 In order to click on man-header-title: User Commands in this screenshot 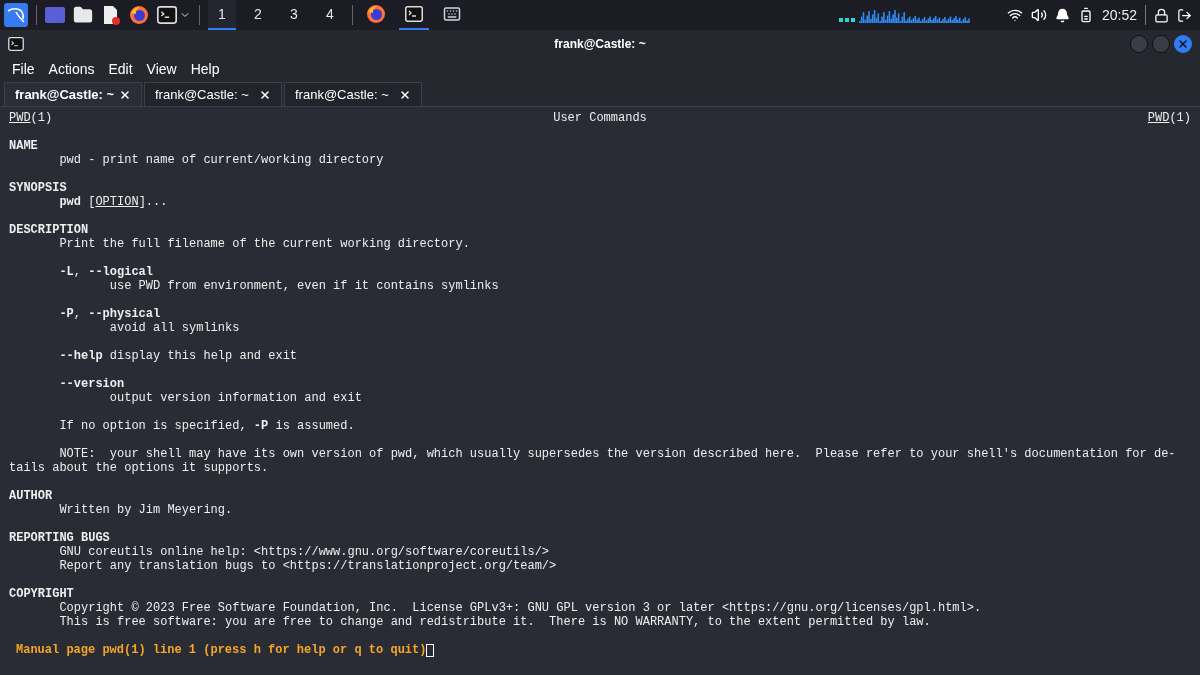, I will do `click(600, 118)`.